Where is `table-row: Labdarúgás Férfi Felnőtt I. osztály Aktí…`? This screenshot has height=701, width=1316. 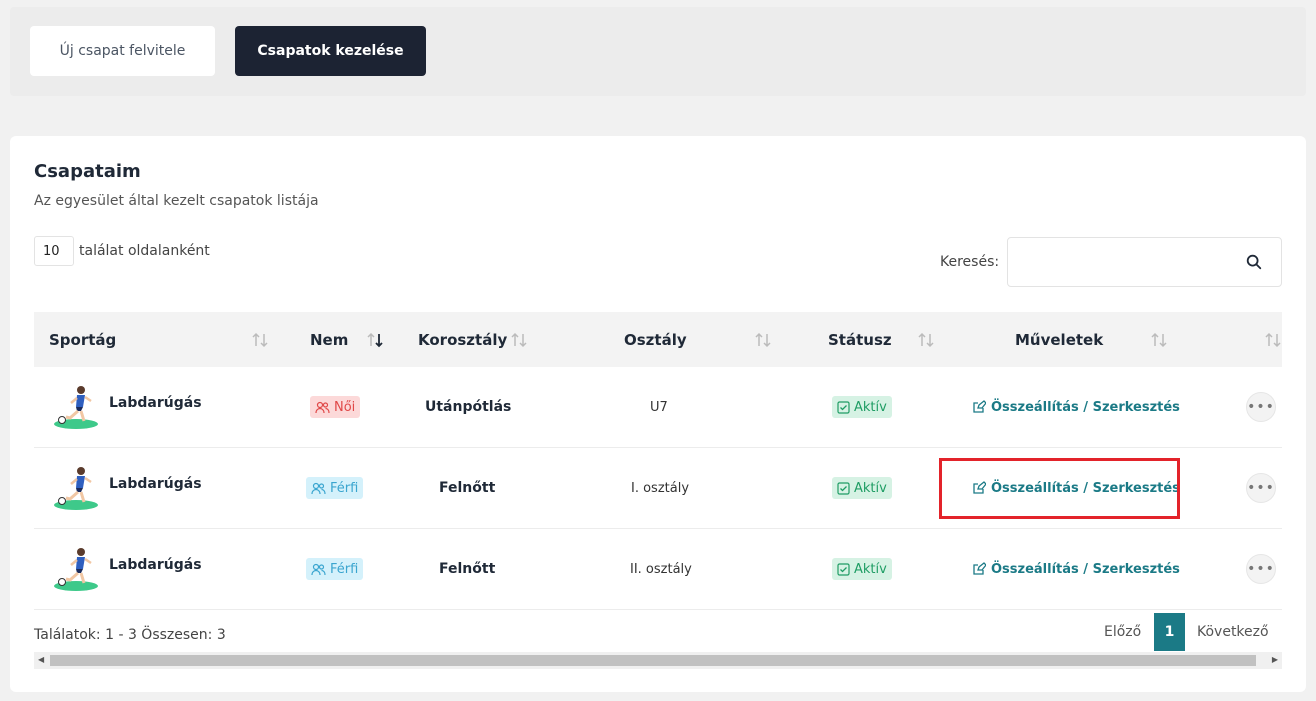
table-row: Labdarúgás Férfi Felnőtt I. osztály Aktí… is located at coordinates (658, 488).